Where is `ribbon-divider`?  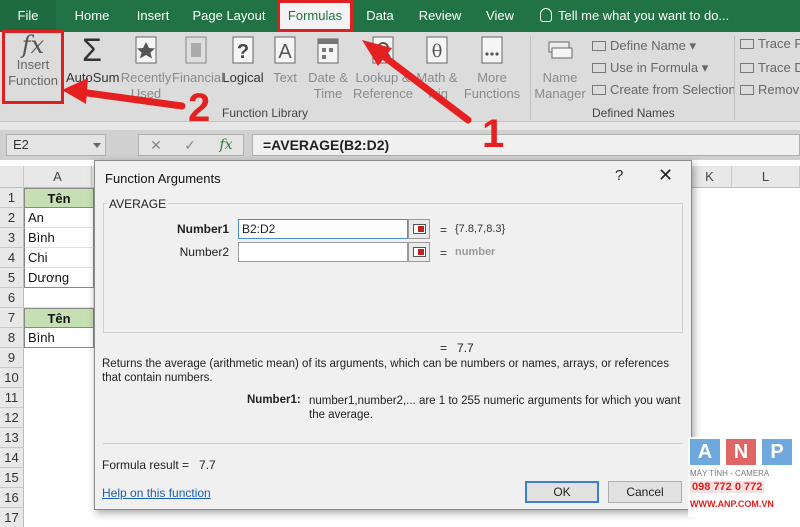 ribbon-divider is located at coordinates (530, 78).